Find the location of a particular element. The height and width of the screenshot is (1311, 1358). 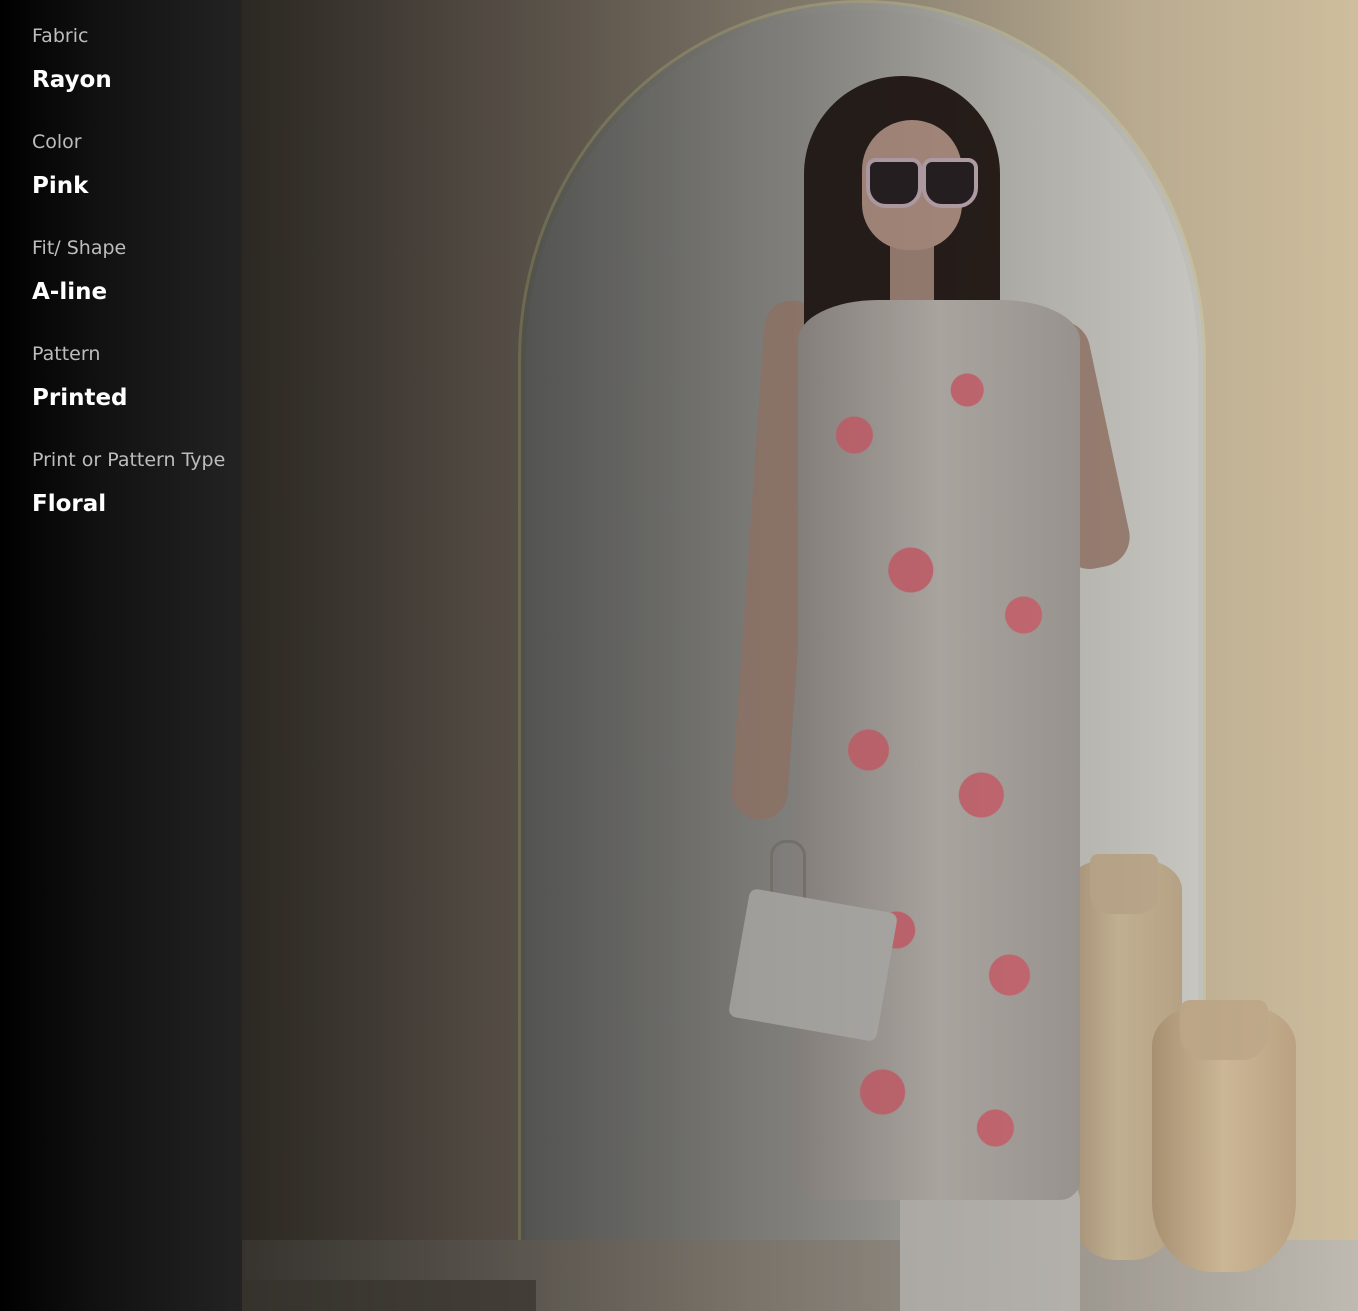

spec-label: Fabric is located at coordinates (60, 36).